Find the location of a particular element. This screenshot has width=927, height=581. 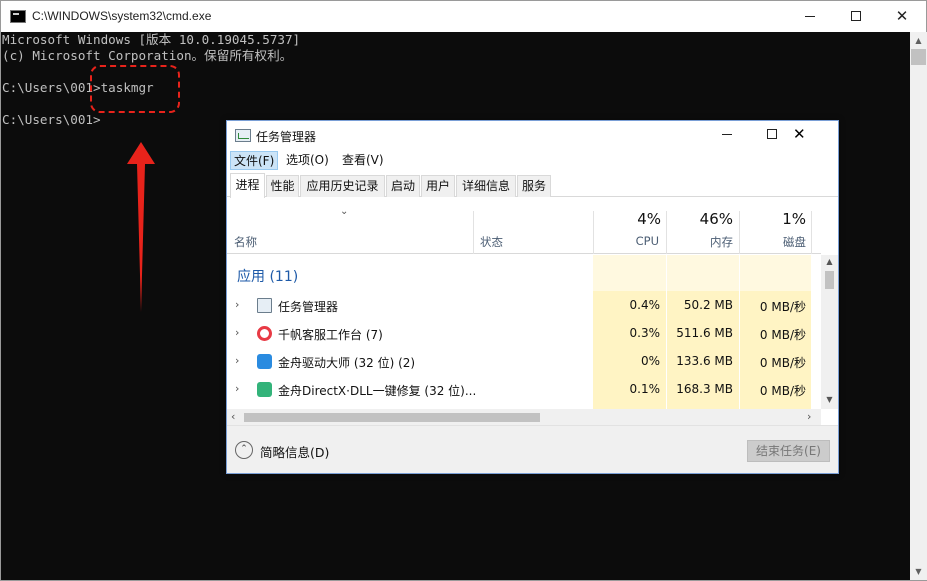

process-cpu: 0.3% is located at coordinates (645, 333).